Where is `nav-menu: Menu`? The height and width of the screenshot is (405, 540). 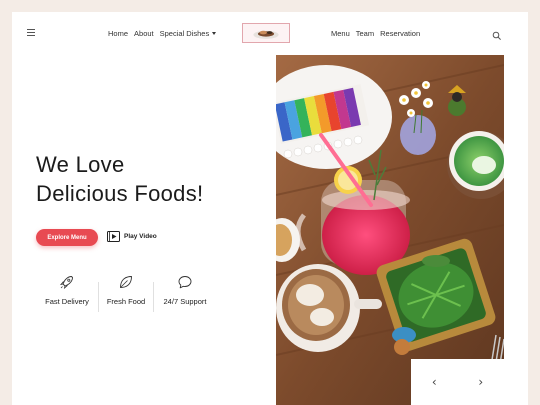 nav-menu: Menu is located at coordinates (340, 33).